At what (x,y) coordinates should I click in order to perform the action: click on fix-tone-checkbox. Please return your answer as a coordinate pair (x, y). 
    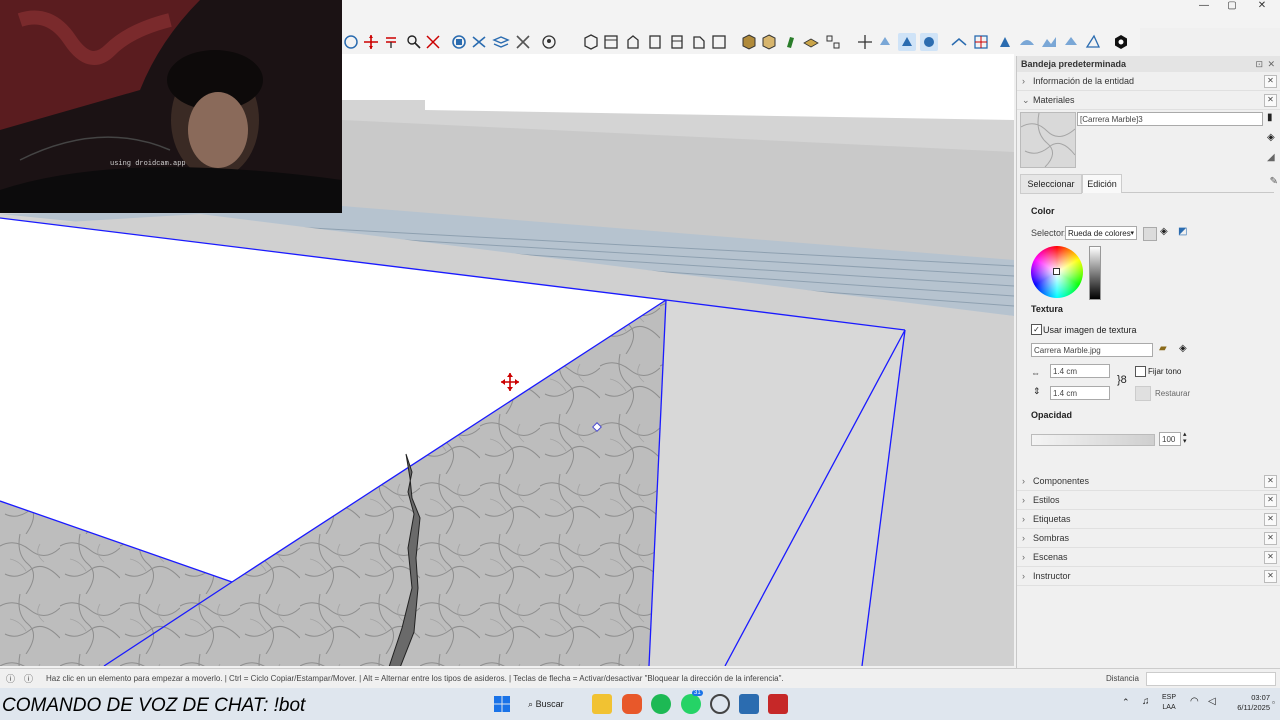
    Looking at the image, I should click on (1140, 371).